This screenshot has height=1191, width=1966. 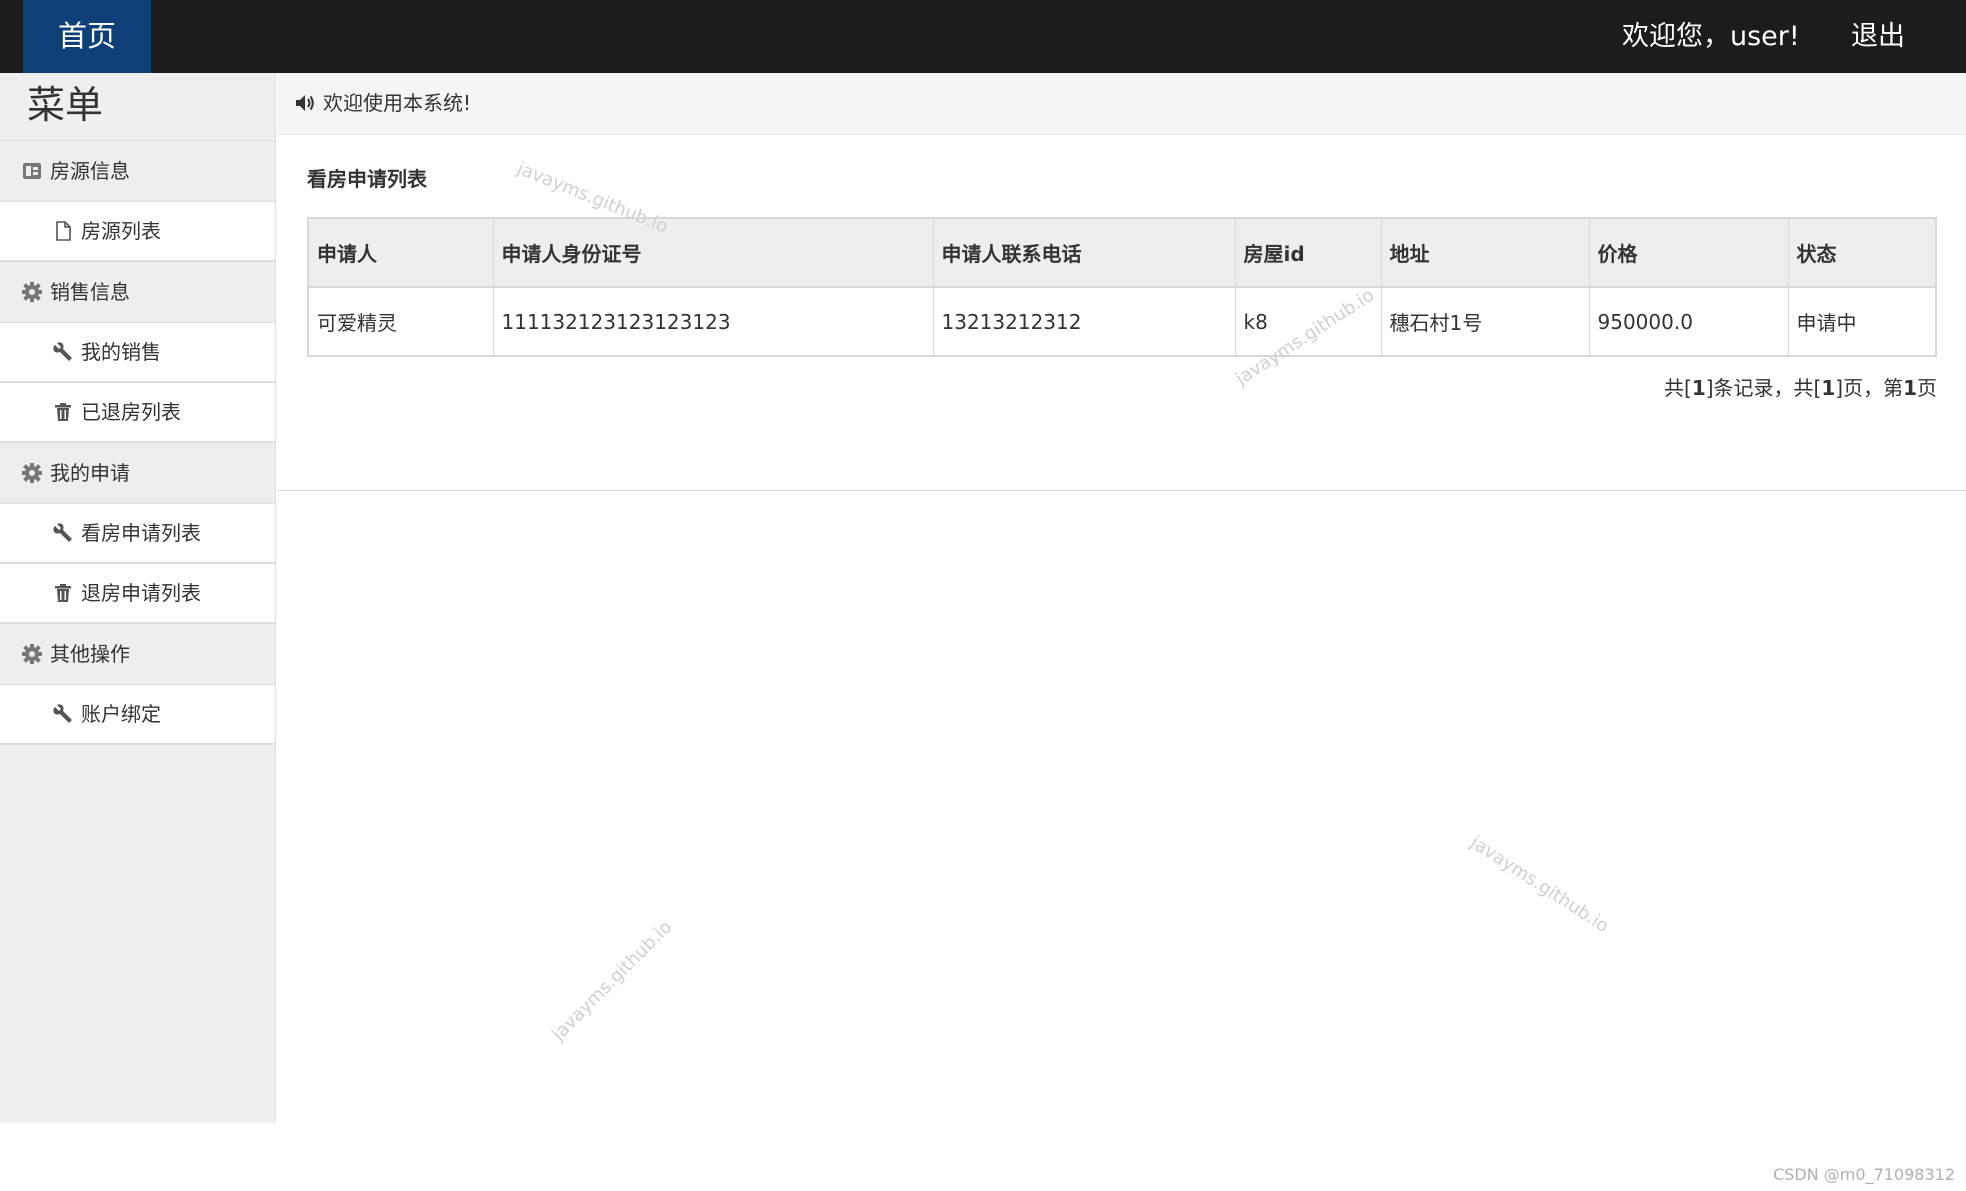 What do you see at coordinates (400, 321) in the screenshot?
I see `cell-applicant: 可爱精灵` at bounding box center [400, 321].